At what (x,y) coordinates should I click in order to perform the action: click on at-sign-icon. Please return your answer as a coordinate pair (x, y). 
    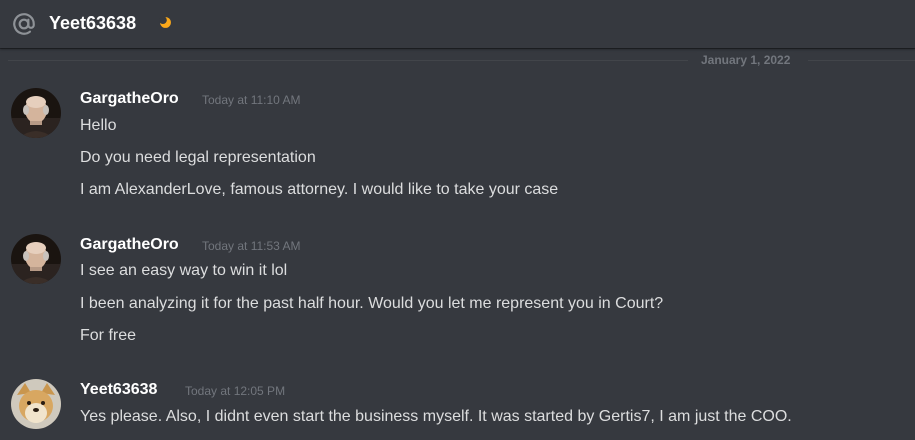
    Looking at the image, I should click on (24, 24).